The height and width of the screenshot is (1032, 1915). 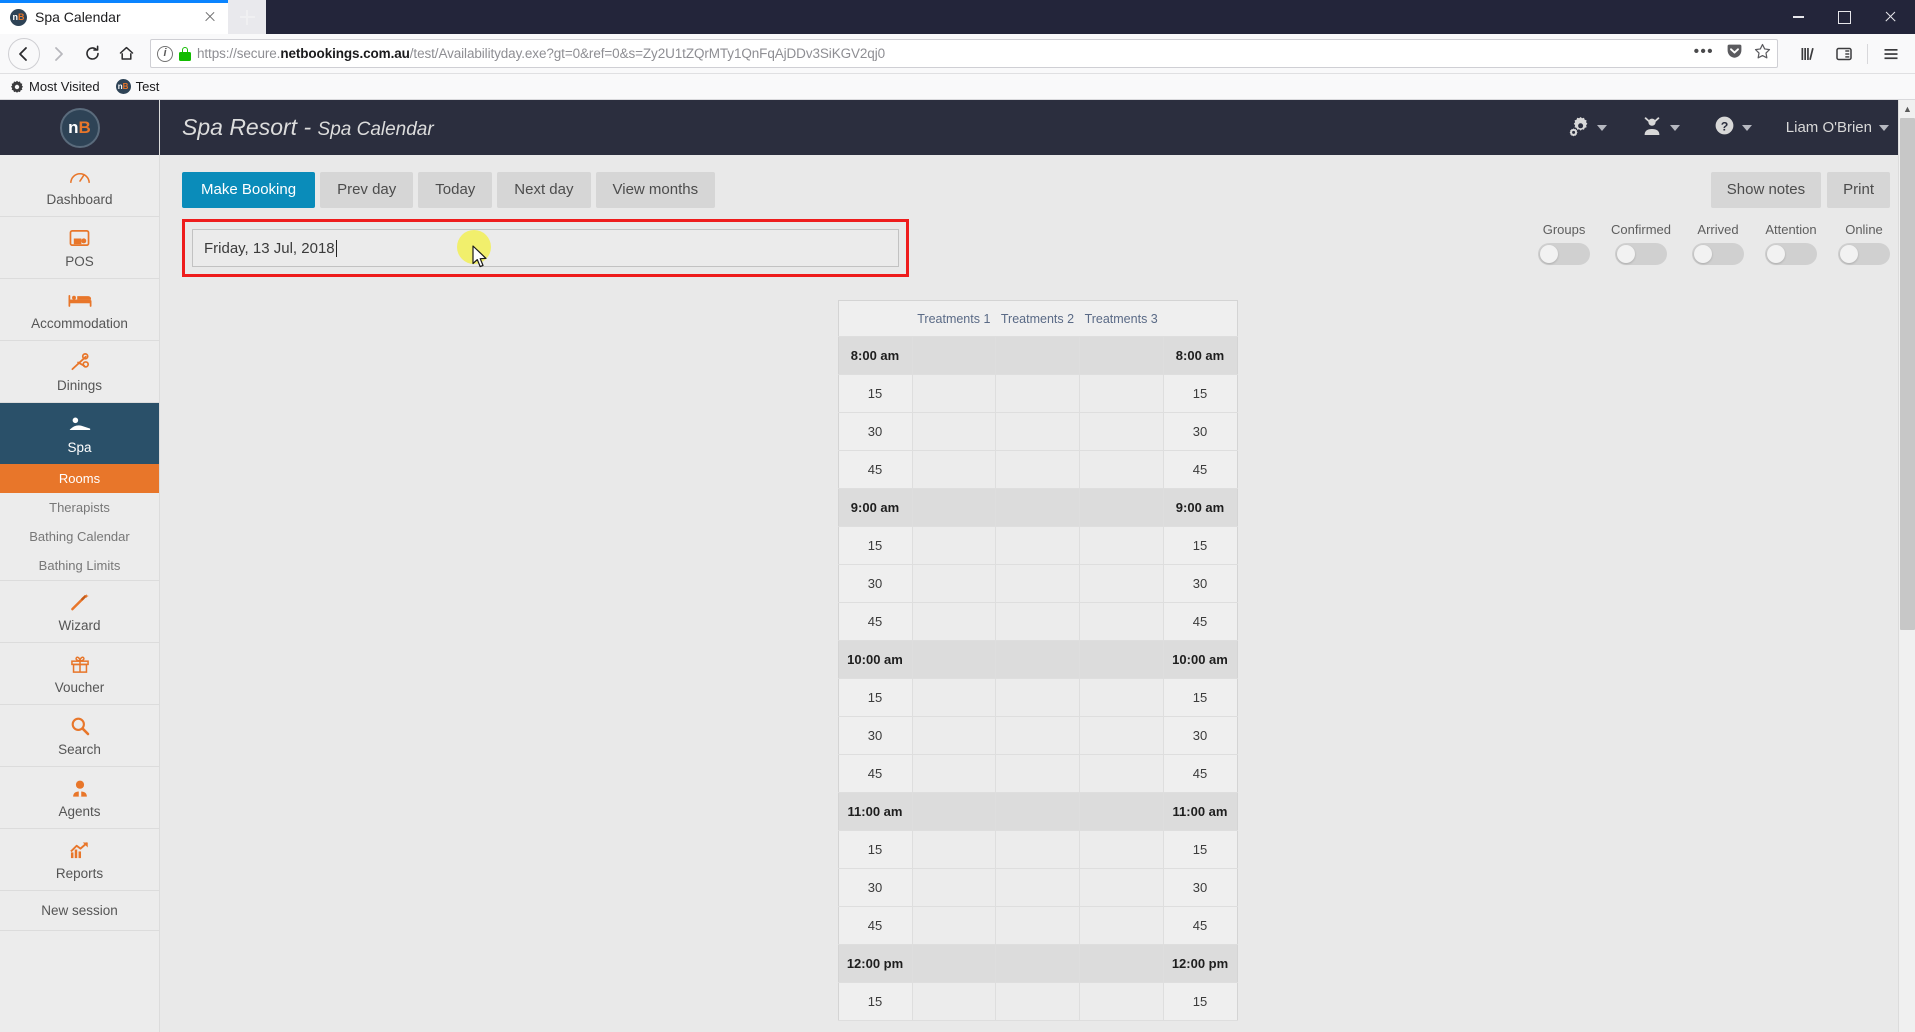 What do you see at coordinates (79, 310) in the screenshot?
I see `sidebar-item-accommodation: Accommodation` at bounding box center [79, 310].